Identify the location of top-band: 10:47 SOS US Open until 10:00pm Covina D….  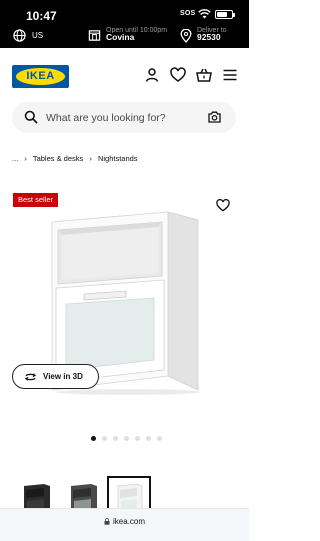
(124, 24).